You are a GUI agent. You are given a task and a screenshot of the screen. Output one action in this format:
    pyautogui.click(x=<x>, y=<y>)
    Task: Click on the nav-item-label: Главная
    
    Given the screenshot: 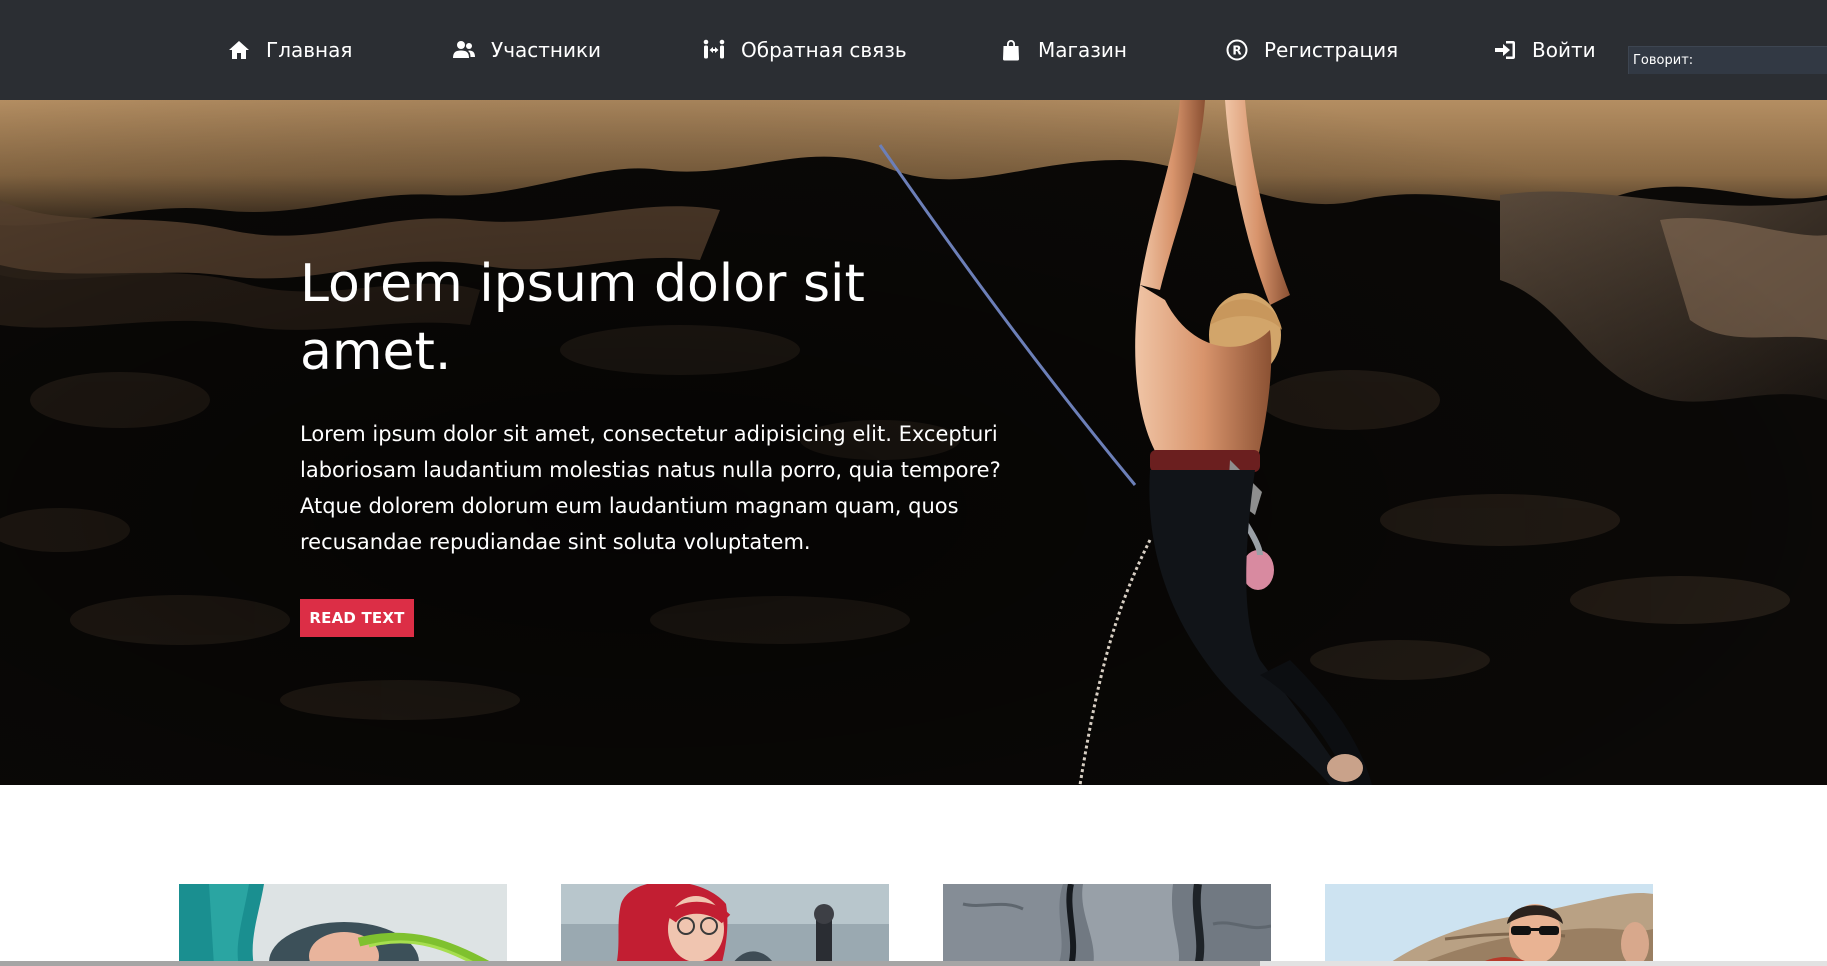 What is the action you would take?
    pyautogui.click(x=309, y=50)
    